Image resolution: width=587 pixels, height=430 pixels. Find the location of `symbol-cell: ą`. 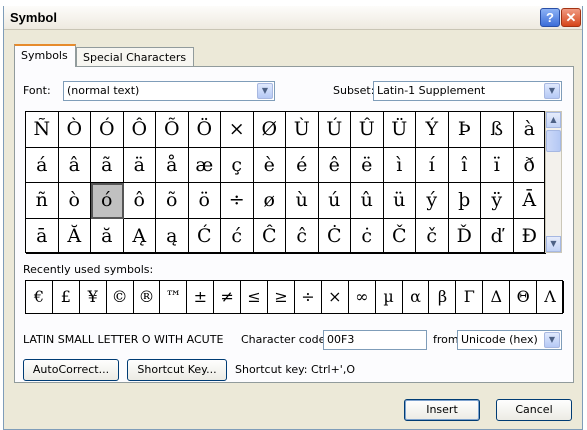

symbol-cell: ą is located at coordinates (172, 236).